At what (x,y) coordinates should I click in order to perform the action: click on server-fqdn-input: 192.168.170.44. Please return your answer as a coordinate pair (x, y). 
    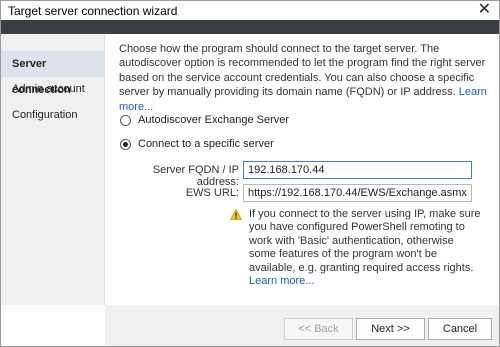
    Looking at the image, I should click on (357, 170).